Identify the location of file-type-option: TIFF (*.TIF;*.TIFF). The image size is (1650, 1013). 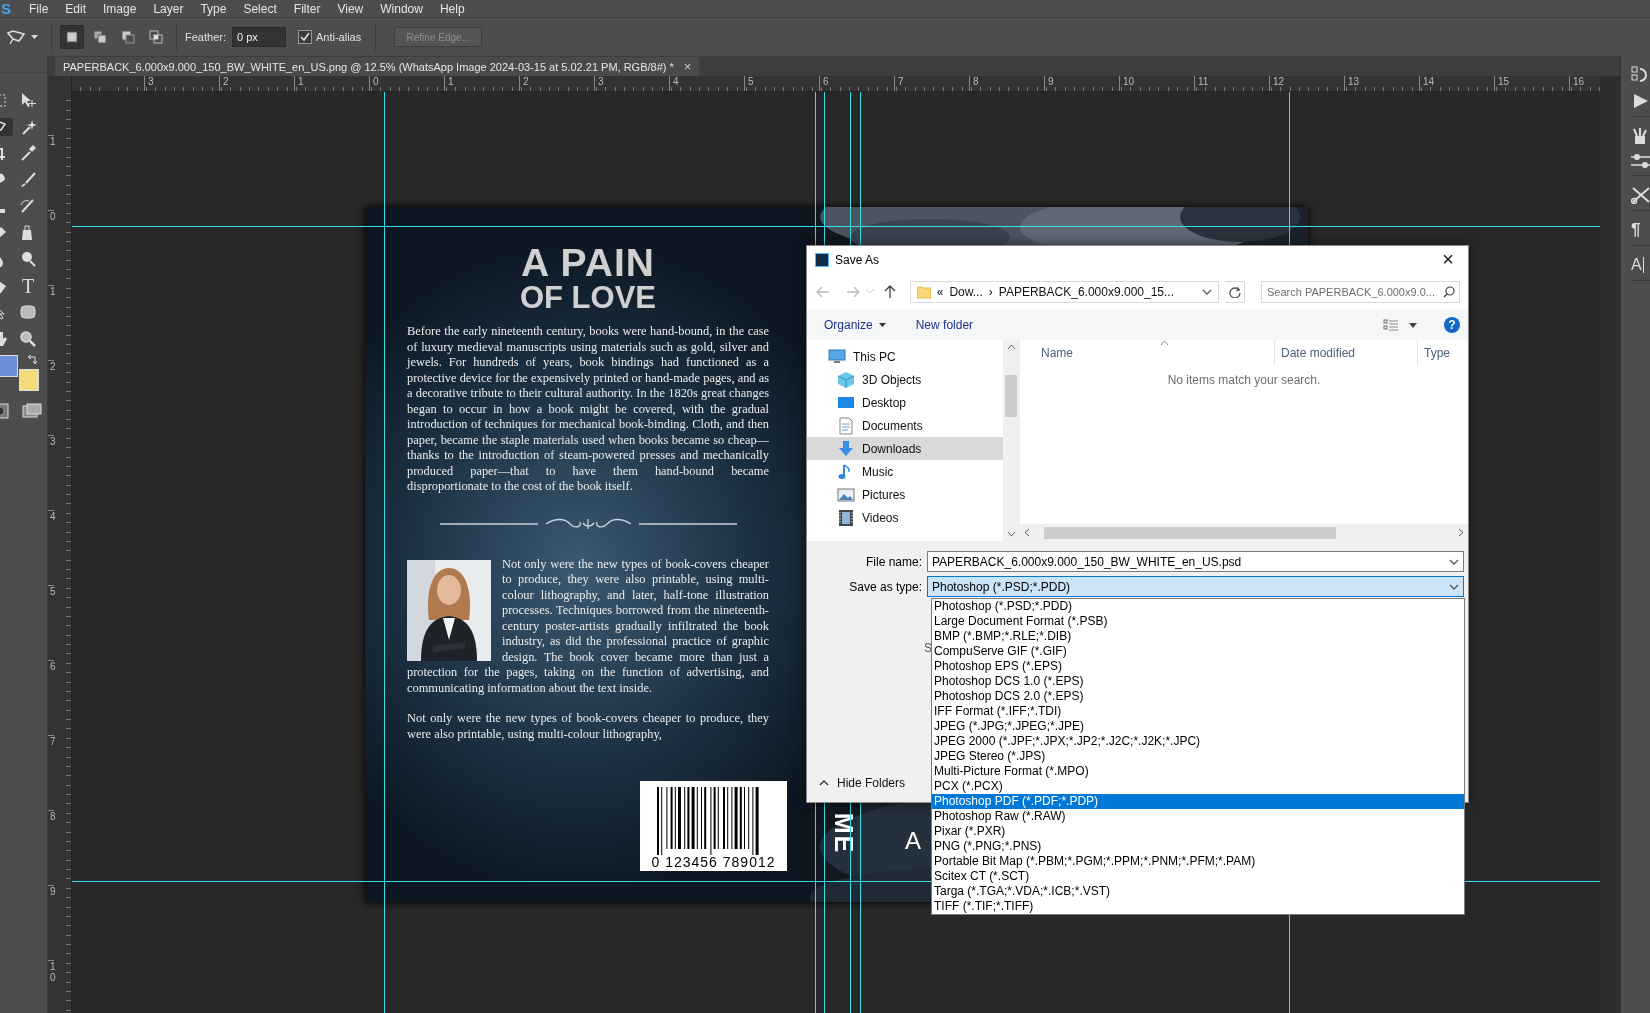
(1198, 906).